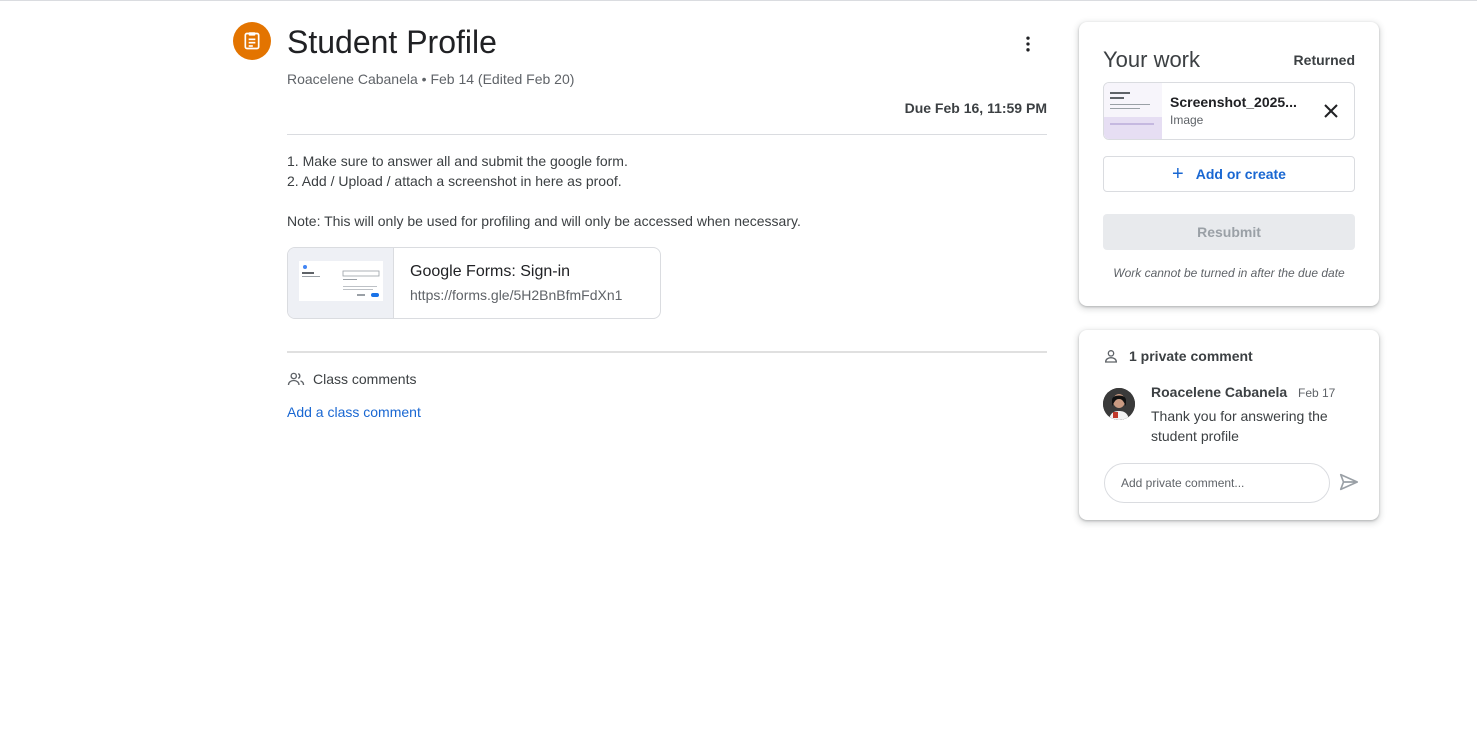 The width and height of the screenshot is (1477, 732). I want to click on private-comments-header: 1 private comment, so click(1178, 356).